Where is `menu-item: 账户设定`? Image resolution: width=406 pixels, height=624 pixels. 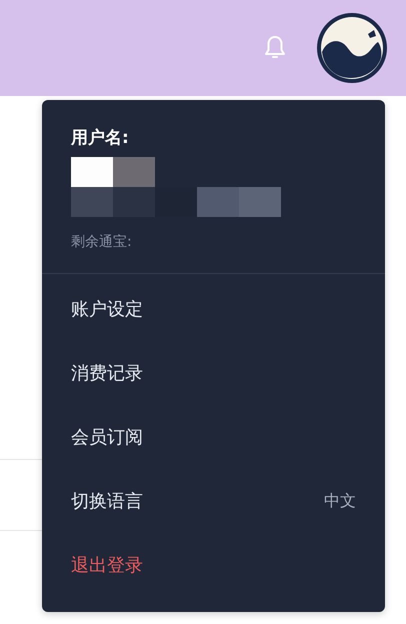
menu-item: 账户设定 is located at coordinates (213, 309).